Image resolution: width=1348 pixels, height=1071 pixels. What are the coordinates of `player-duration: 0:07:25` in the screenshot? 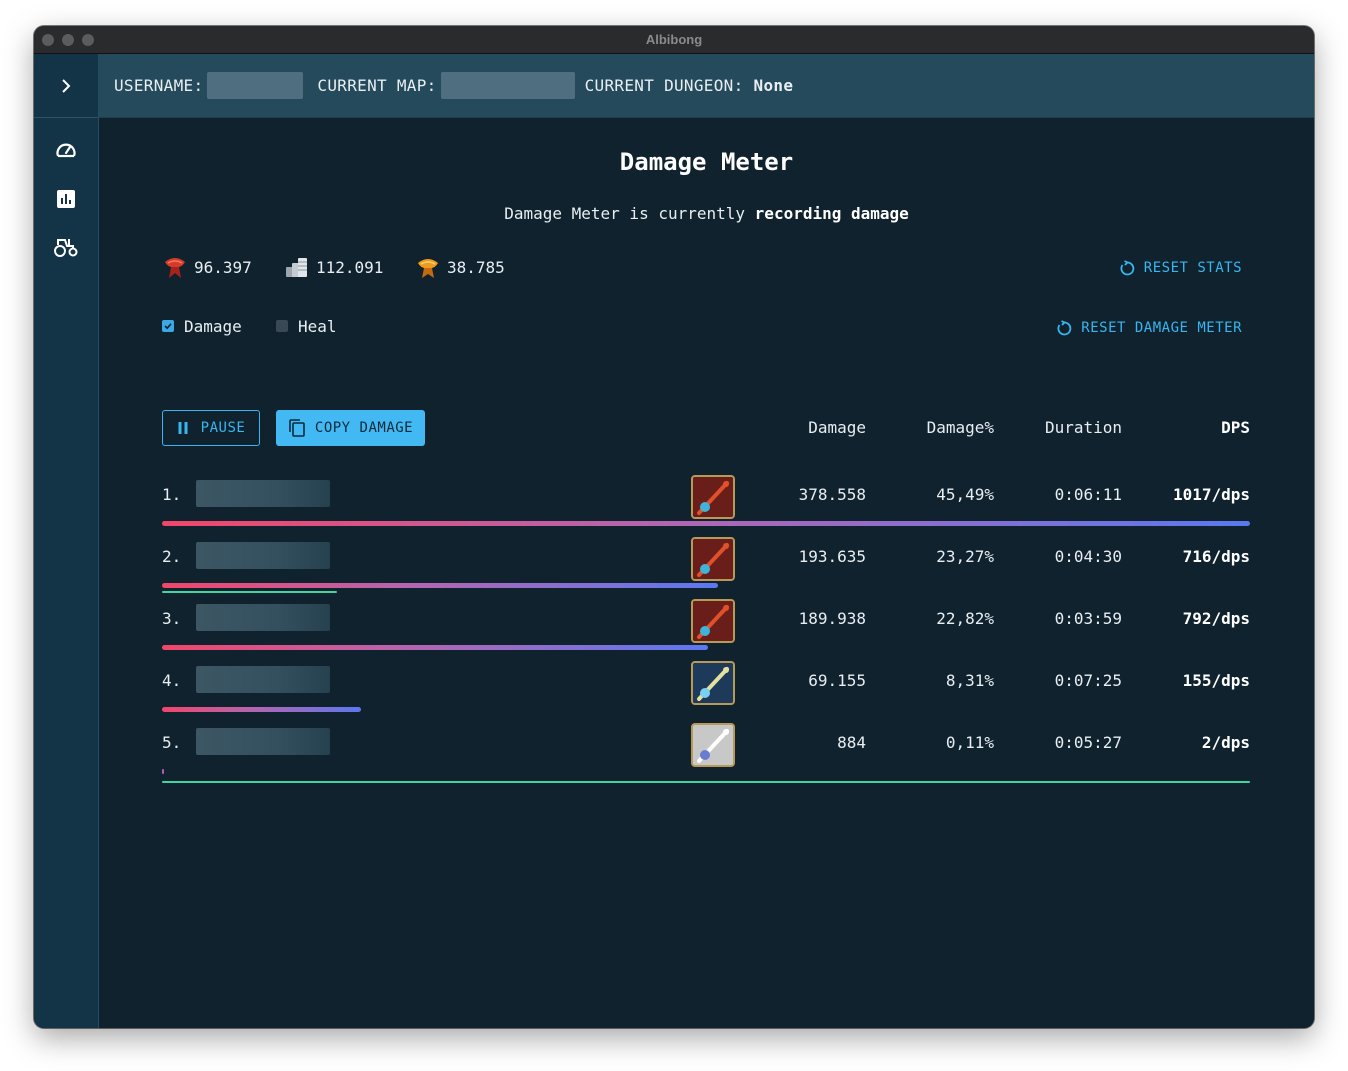 It's located at (1088, 680).